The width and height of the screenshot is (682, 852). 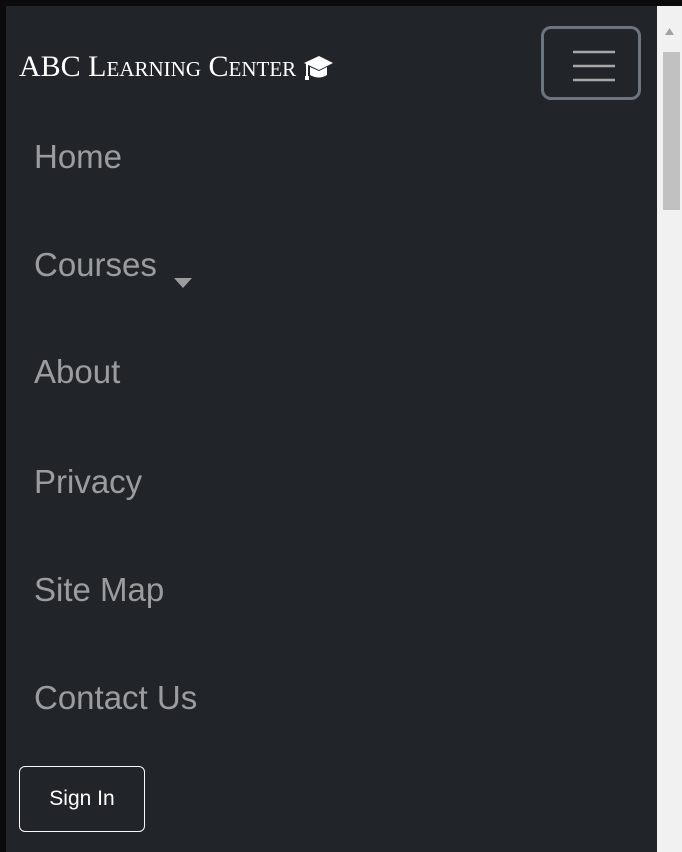 I want to click on nav-item-label: About, so click(x=77, y=371).